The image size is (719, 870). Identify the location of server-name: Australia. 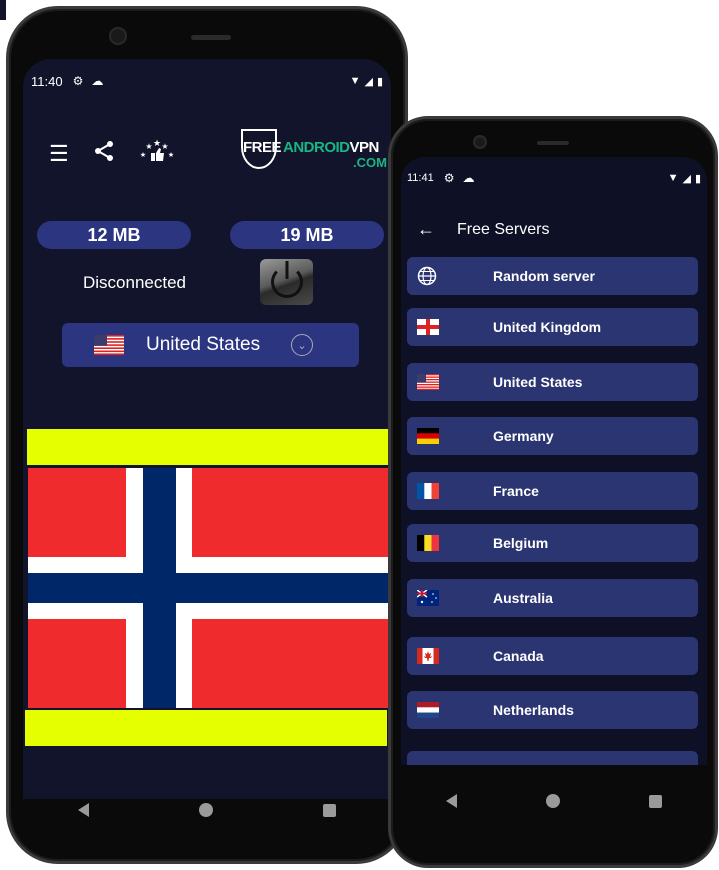
(523, 598).